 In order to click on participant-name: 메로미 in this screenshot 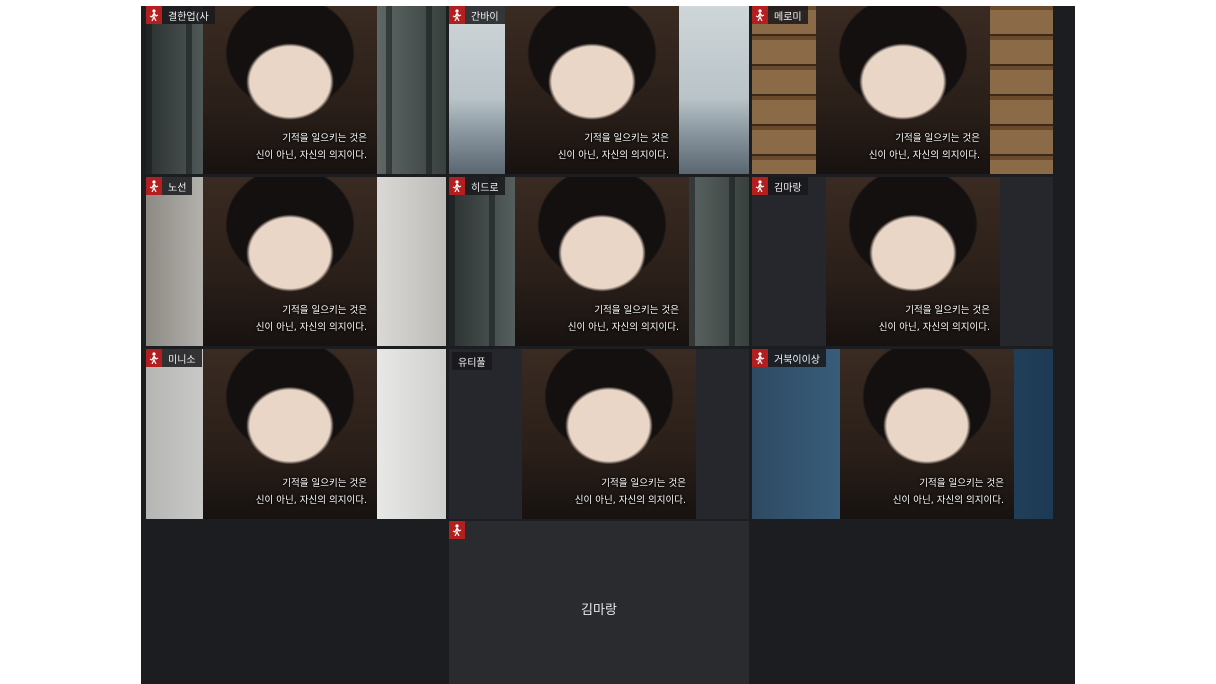, I will do `click(788, 17)`.